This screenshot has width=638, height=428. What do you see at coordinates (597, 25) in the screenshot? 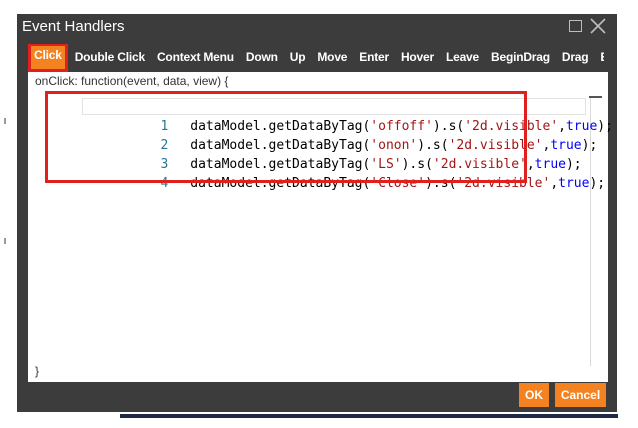
I see `close-icon` at bounding box center [597, 25].